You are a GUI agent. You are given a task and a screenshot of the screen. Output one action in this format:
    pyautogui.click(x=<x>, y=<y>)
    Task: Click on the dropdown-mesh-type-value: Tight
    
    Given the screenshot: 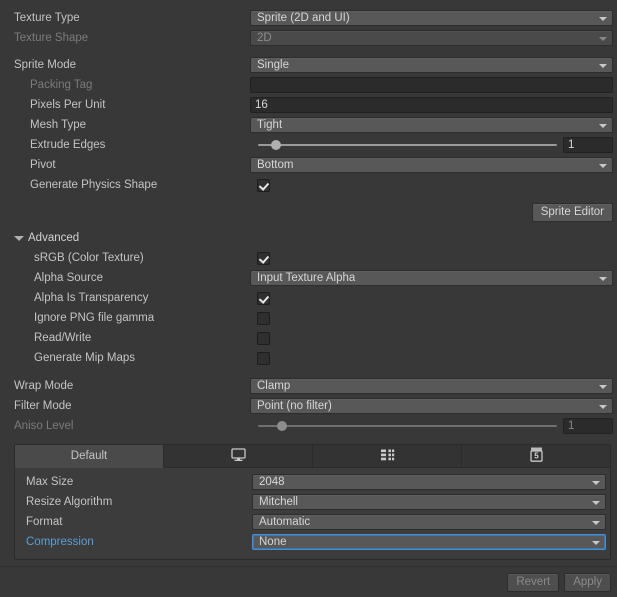 What is the action you would take?
    pyautogui.click(x=270, y=124)
    